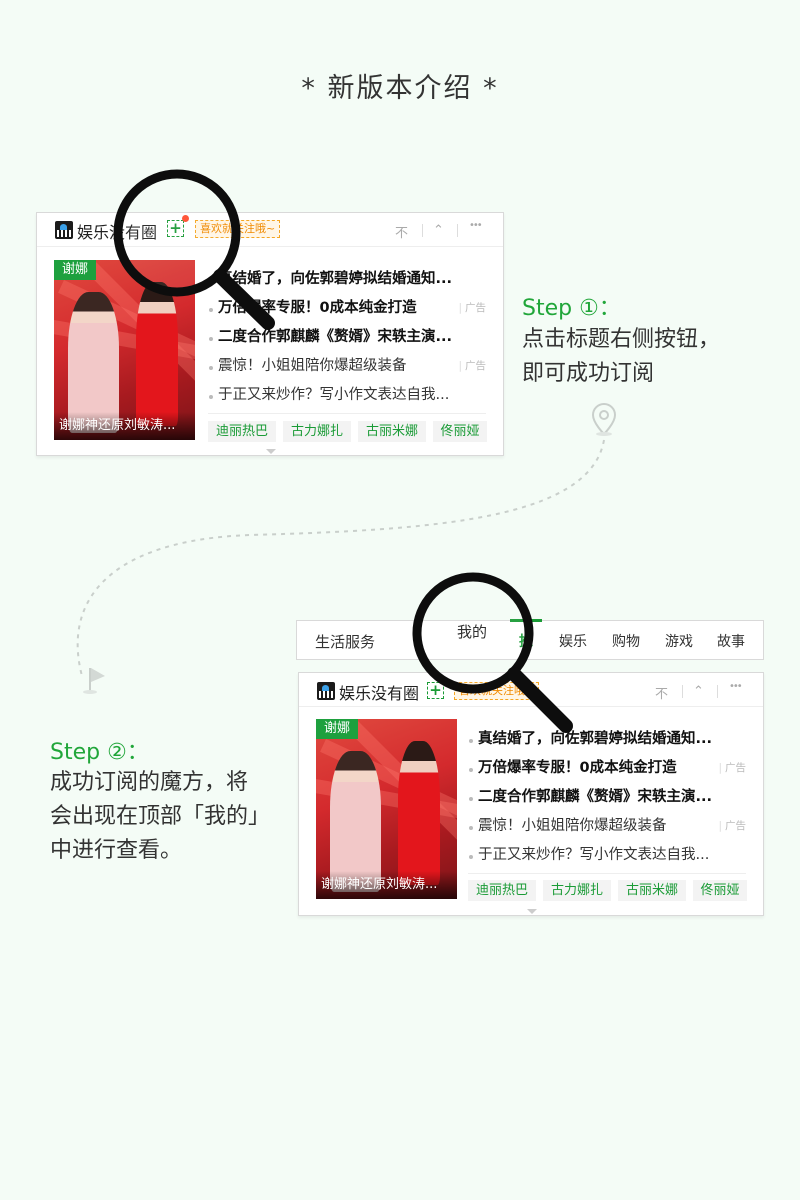  I want to click on step2-label: Step ②：, so click(99, 752).